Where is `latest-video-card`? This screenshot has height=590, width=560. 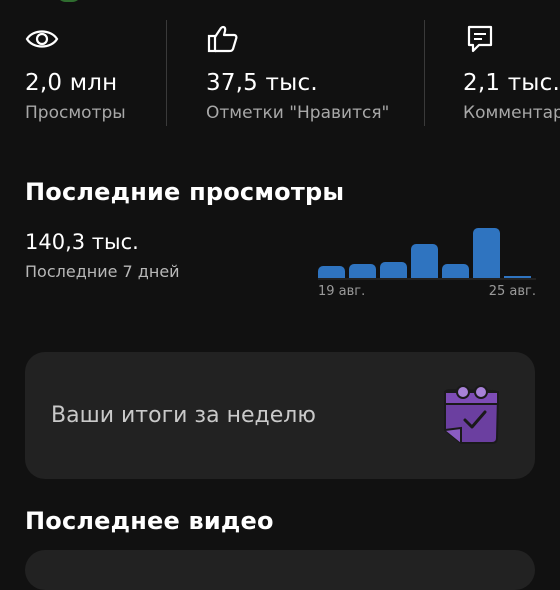 latest-video-card is located at coordinates (280, 570).